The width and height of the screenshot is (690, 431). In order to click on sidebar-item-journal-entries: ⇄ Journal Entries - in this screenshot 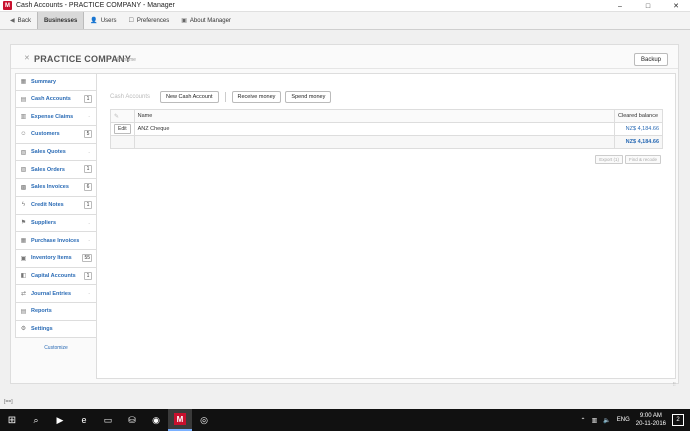, I will do `click(56, 294)`.